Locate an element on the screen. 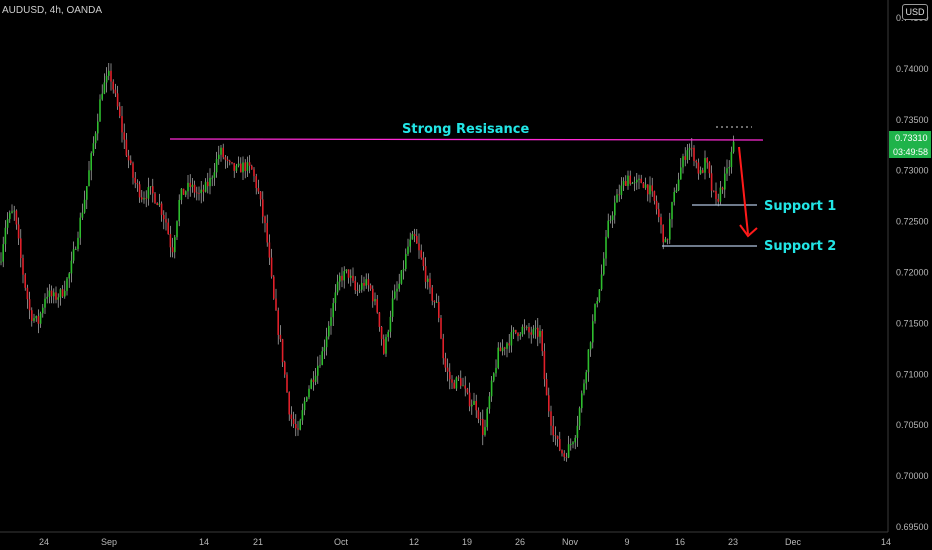 The width and height of the screenshot is (932, 550). time-tick-label: 26 is located at coordinates (520, 542).